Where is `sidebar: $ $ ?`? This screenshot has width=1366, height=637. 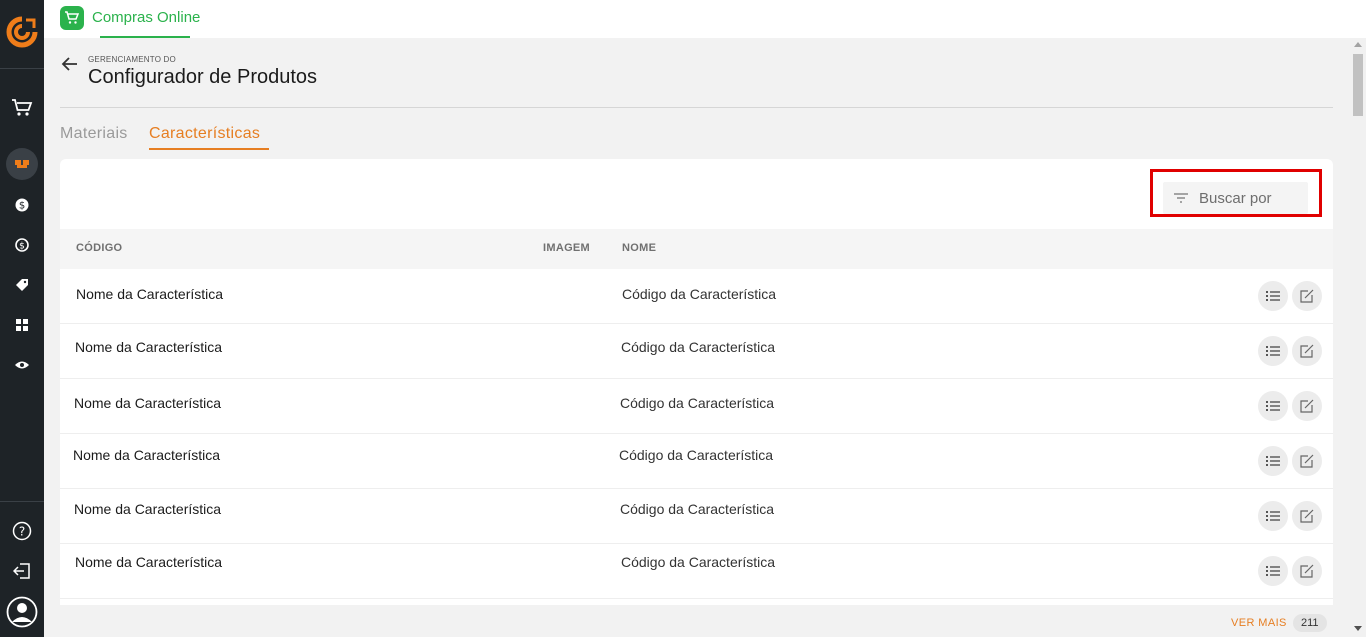
sidebar: $ $ ? is located at coordinates (22, 318).